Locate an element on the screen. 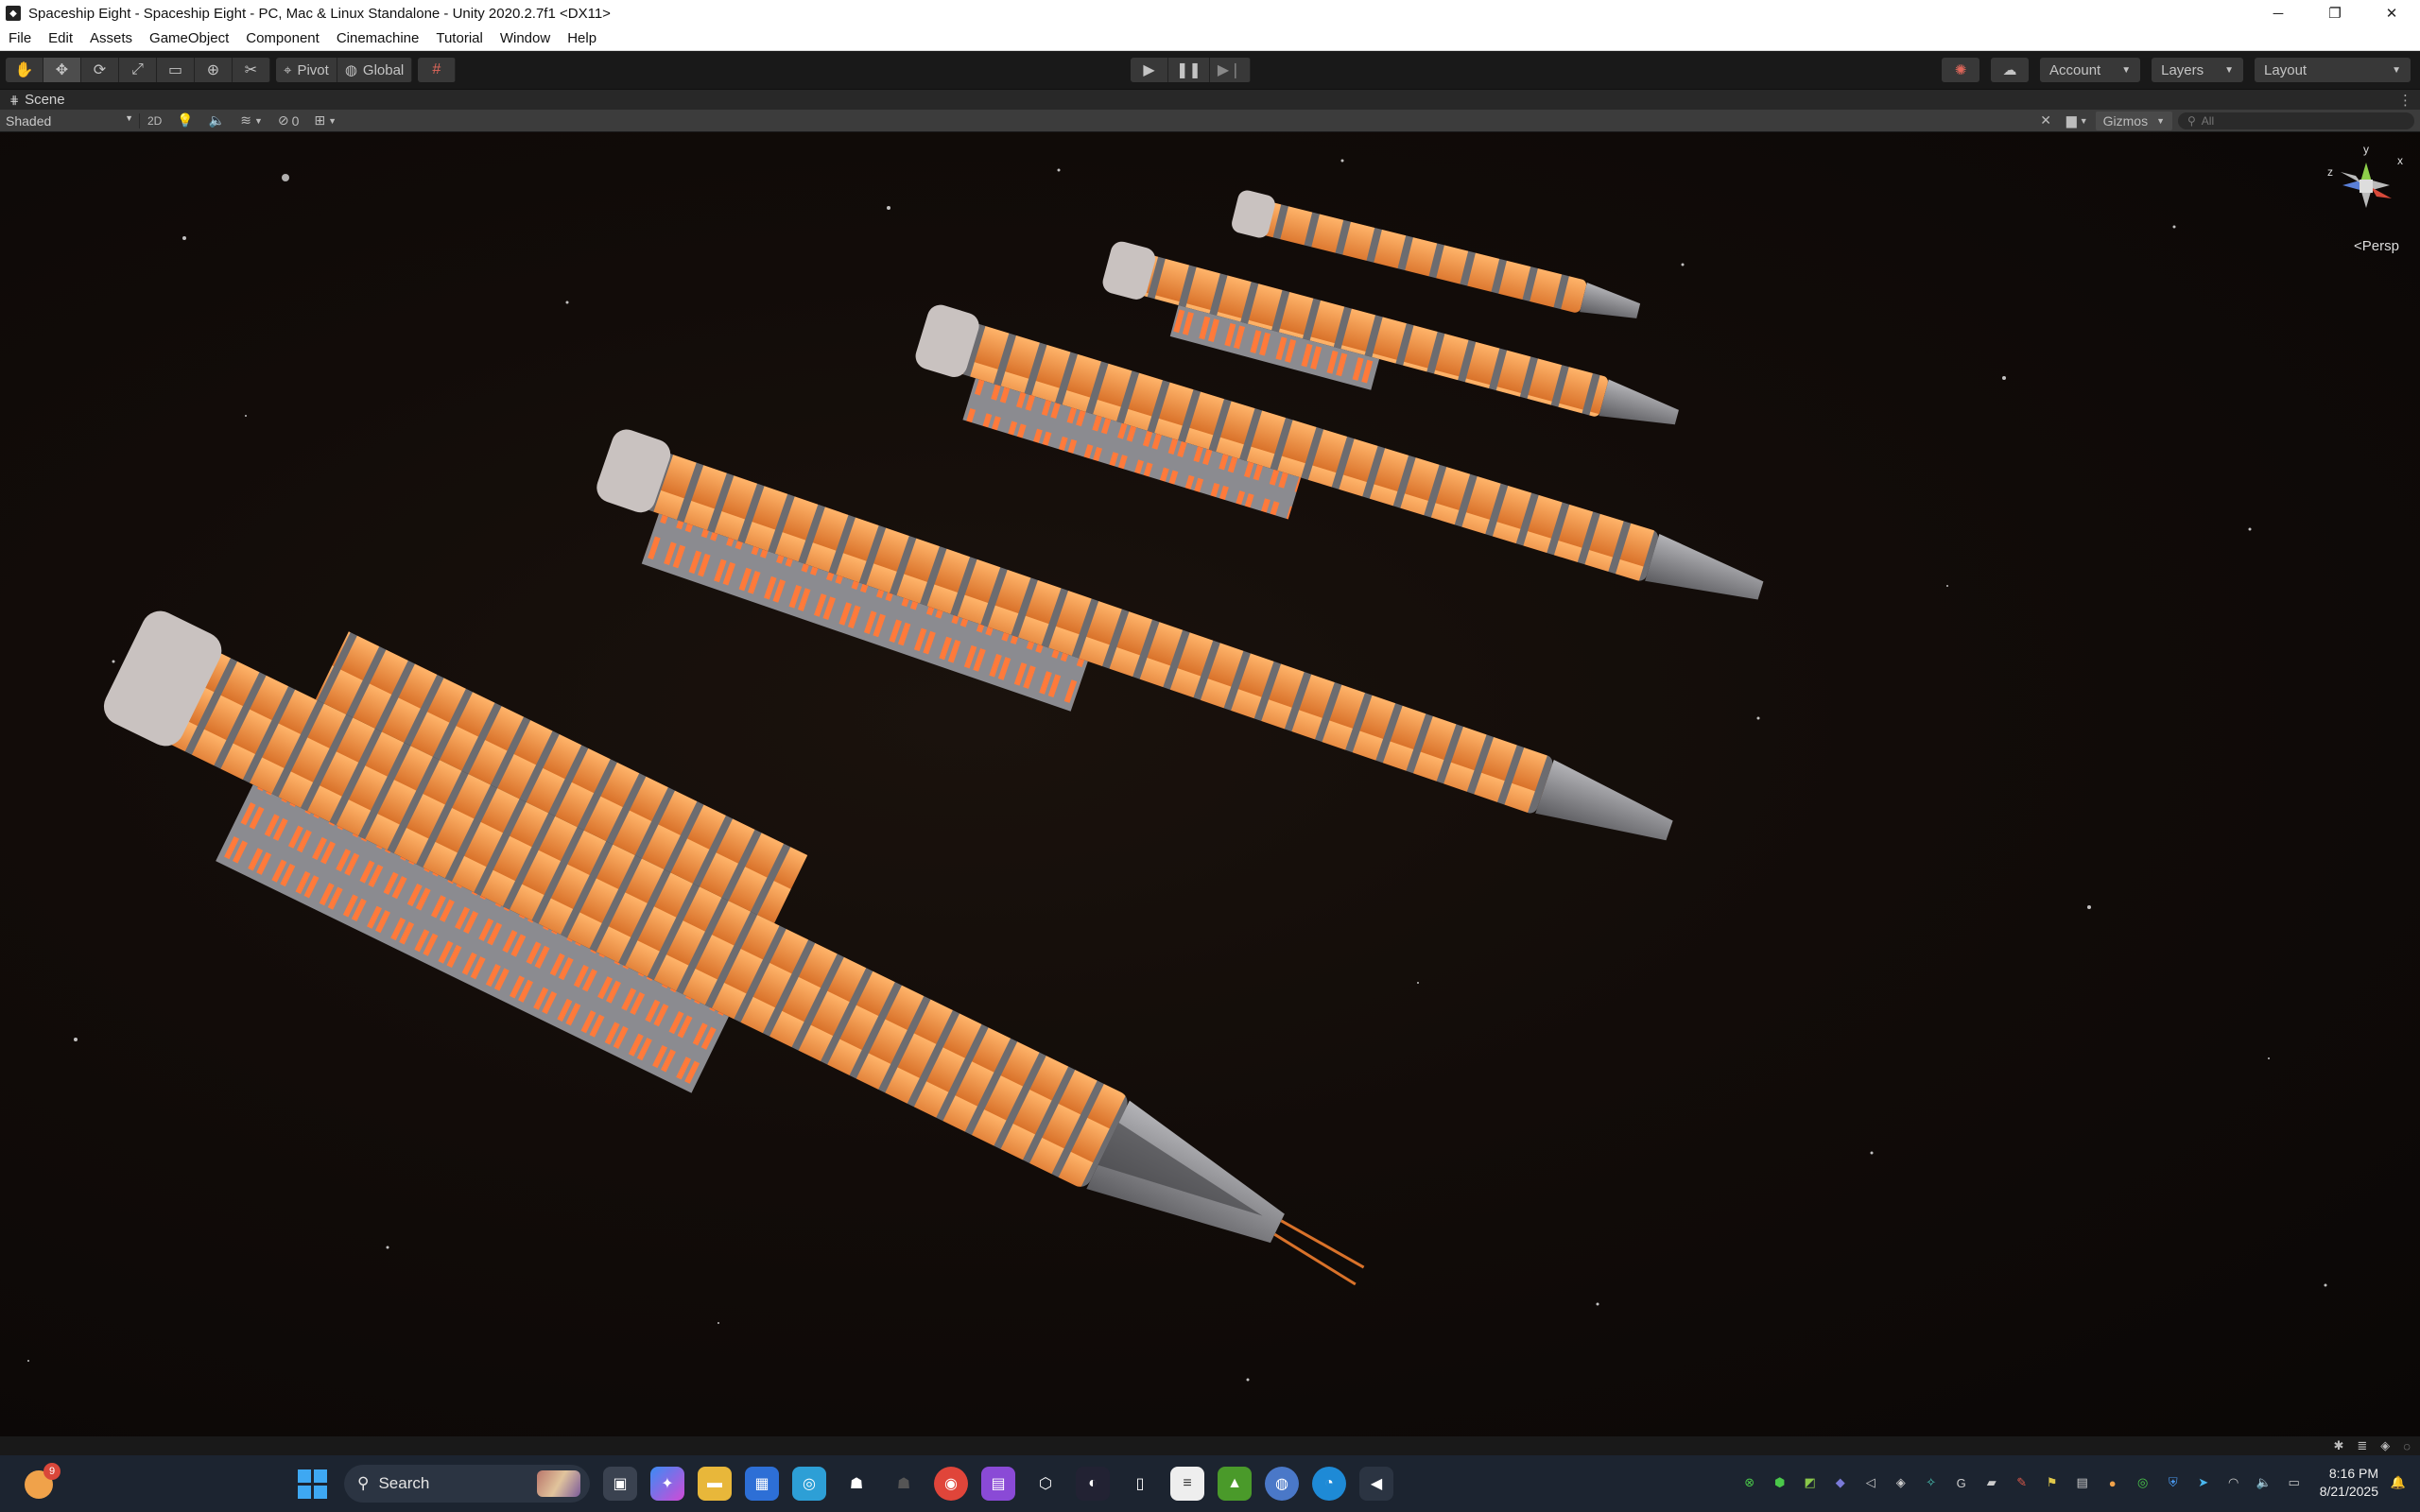 This screenshot has width=2420, height=1512. step-button: ▶❘ is located at coordinates (1231, 70).